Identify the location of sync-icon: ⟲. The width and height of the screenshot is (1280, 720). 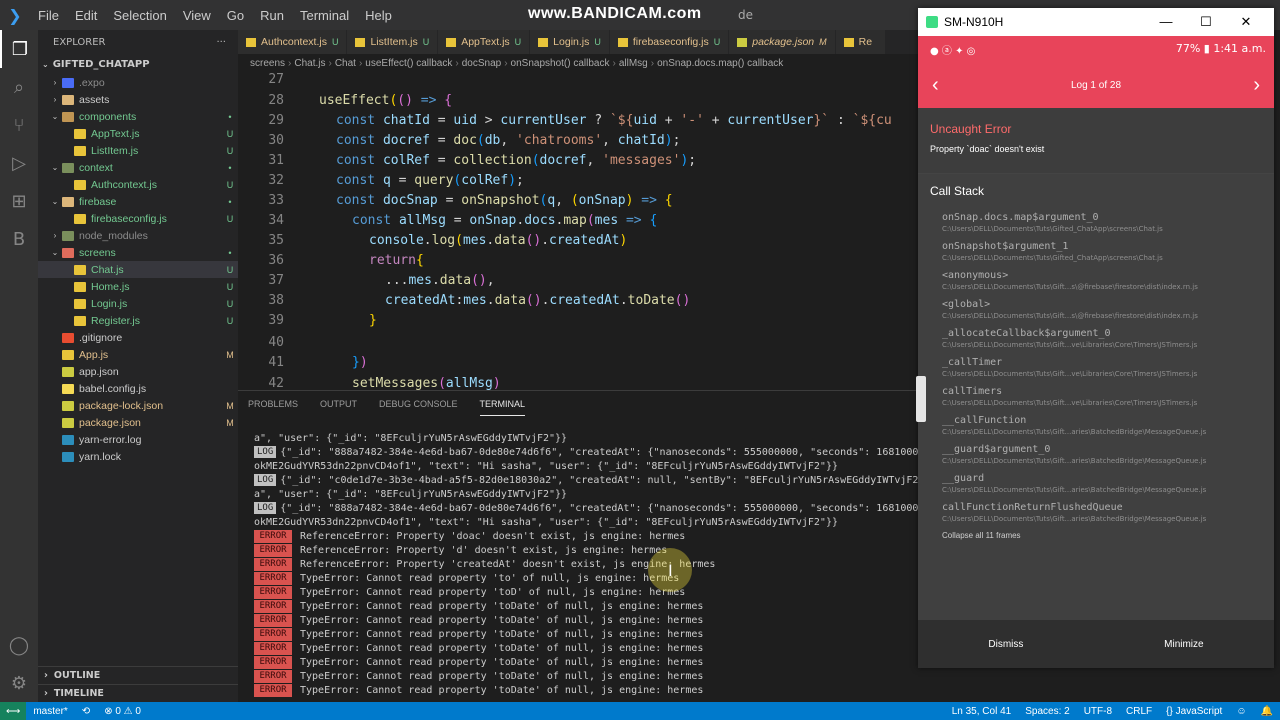
(86, 711).